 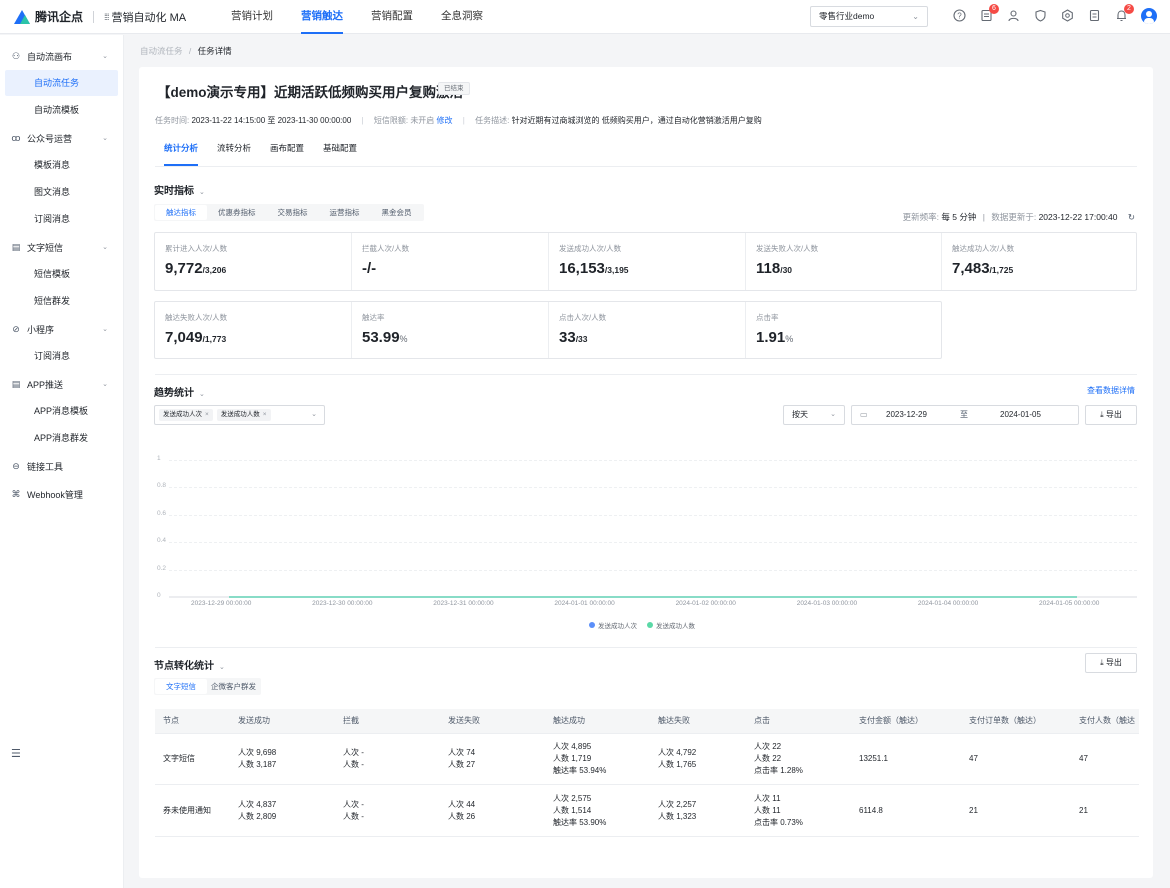 What do you see at coordinates (189, 664) in the screenshot?
I see `node-title: 节点转化统计 ⌄` at bounding box center [189, 664].